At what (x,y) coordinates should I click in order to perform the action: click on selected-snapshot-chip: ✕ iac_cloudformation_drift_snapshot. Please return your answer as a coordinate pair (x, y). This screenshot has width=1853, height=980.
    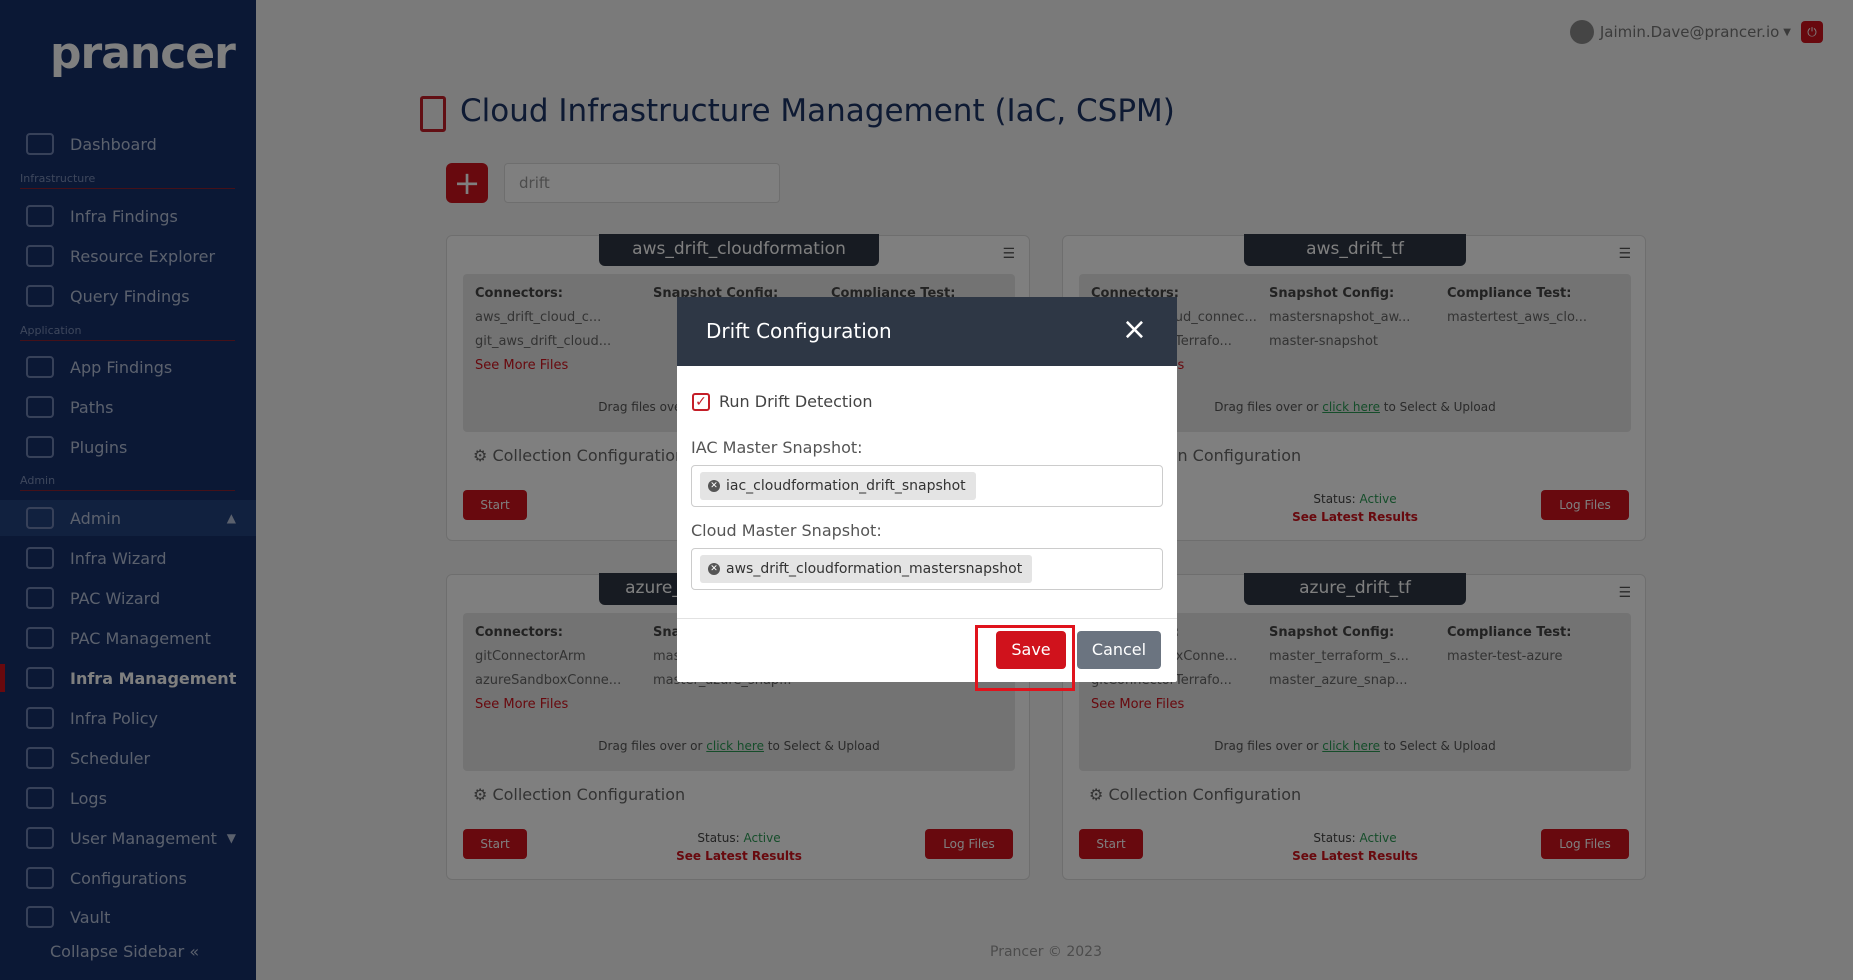
    Looking at the image, I should click on (838, 486).